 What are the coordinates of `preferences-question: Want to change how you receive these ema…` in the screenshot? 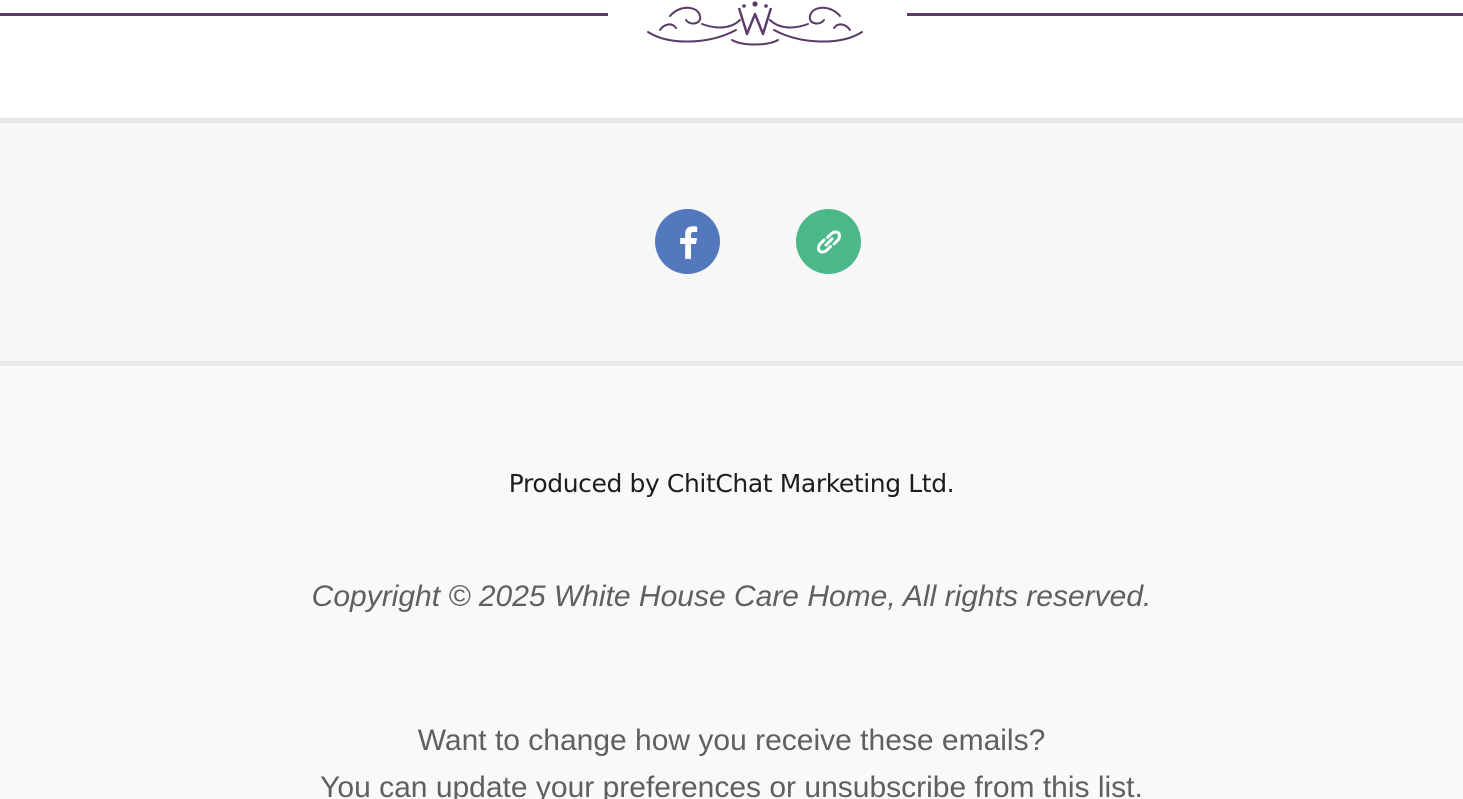 It's located at (731, 740).